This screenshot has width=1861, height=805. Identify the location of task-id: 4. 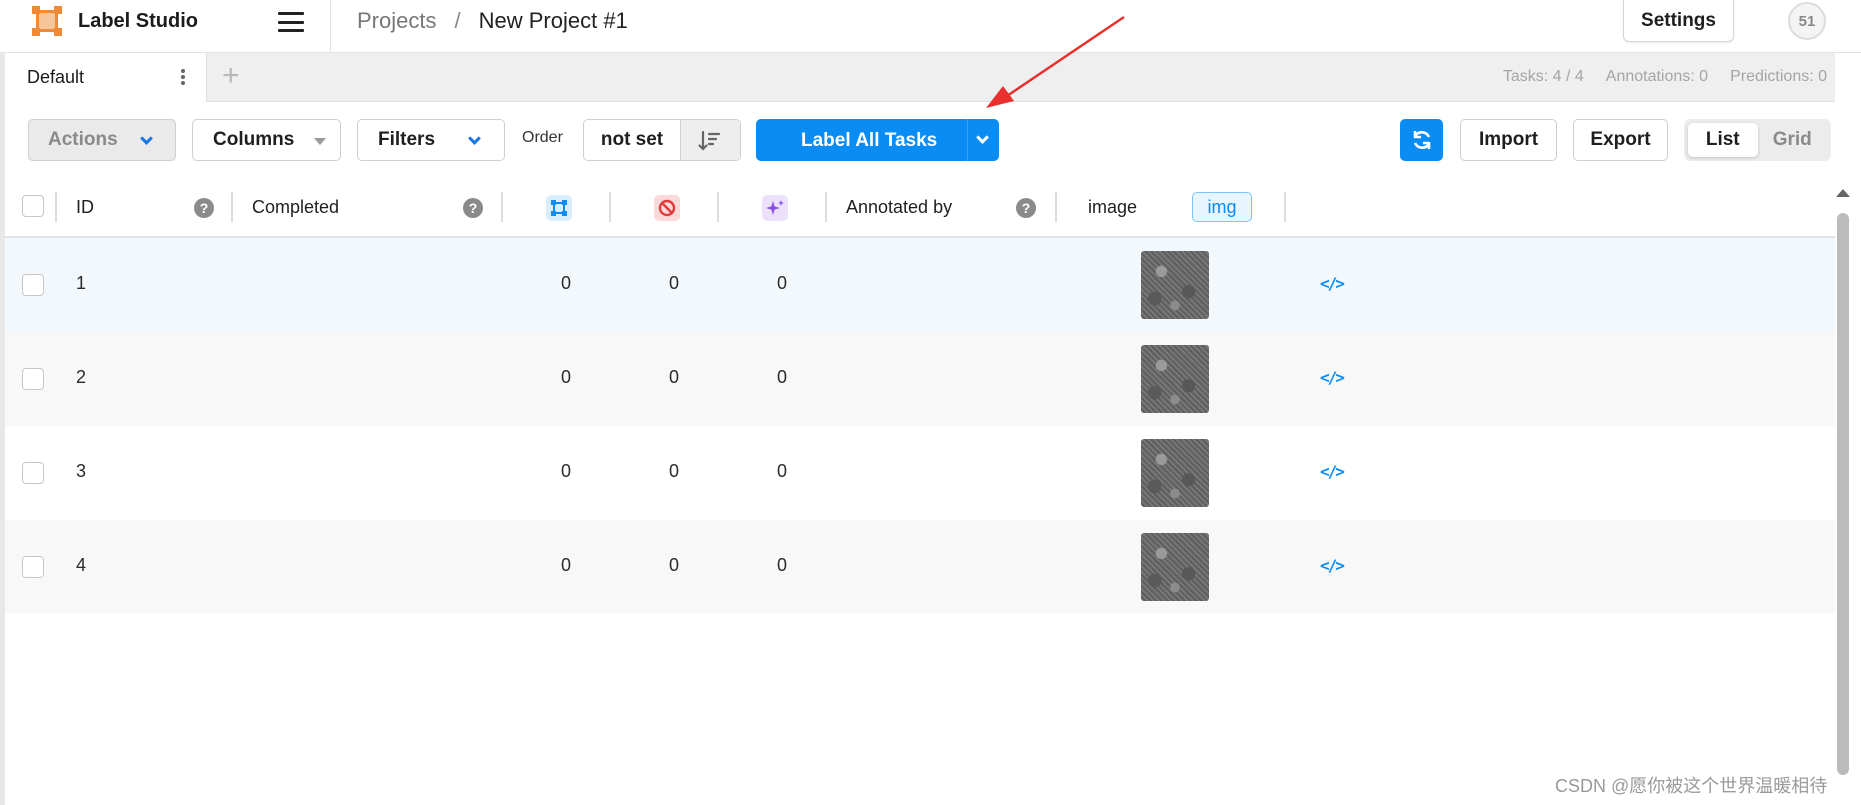
(81, 565).